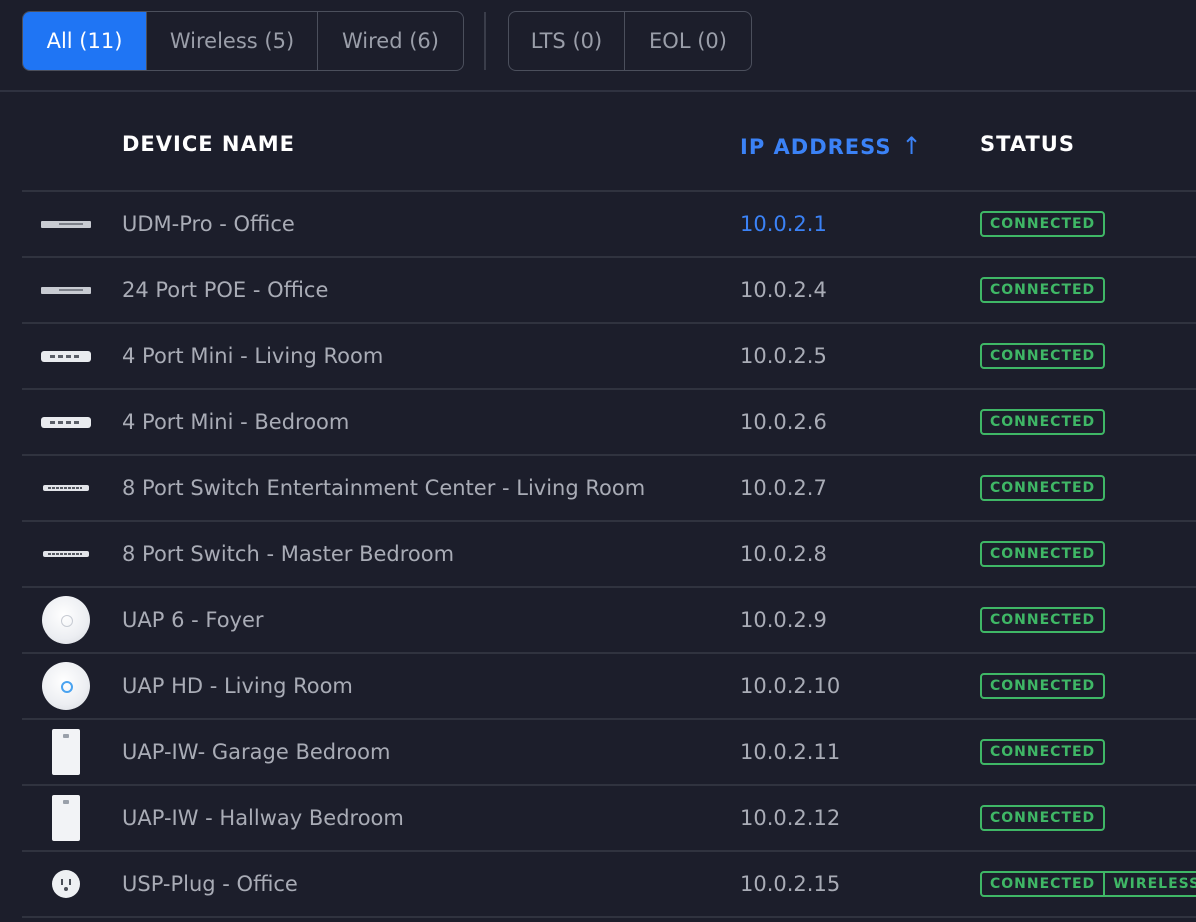 This screenshot has width=1196, height=922. What do you see at coordinates (609, 753) in the screenshot?
I see `table-row: UAP-IW- Garage Bedroom 10.0.2.11 CONNECTED` at bounding box center [609, 753].